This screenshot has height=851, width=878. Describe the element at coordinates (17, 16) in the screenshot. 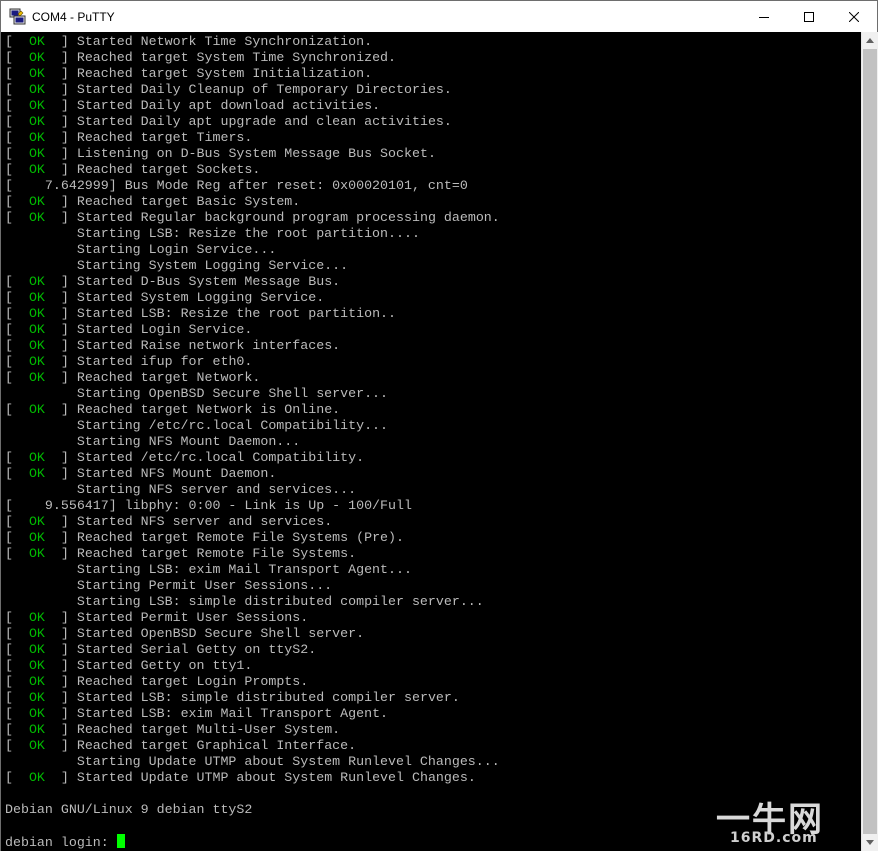

I see `putty-icon` at that location.